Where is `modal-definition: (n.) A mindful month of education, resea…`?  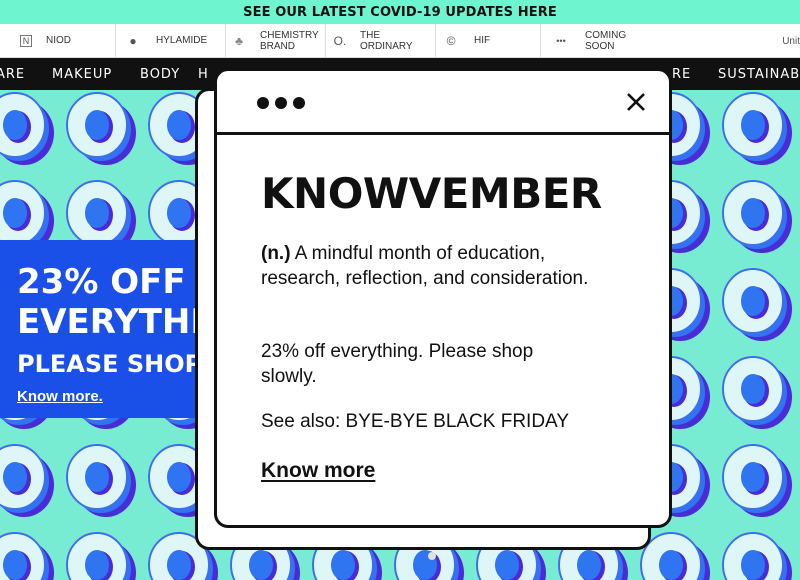 modal-definition: (n.) A mindful month of education, resea… is located at coordinates (441, 266).